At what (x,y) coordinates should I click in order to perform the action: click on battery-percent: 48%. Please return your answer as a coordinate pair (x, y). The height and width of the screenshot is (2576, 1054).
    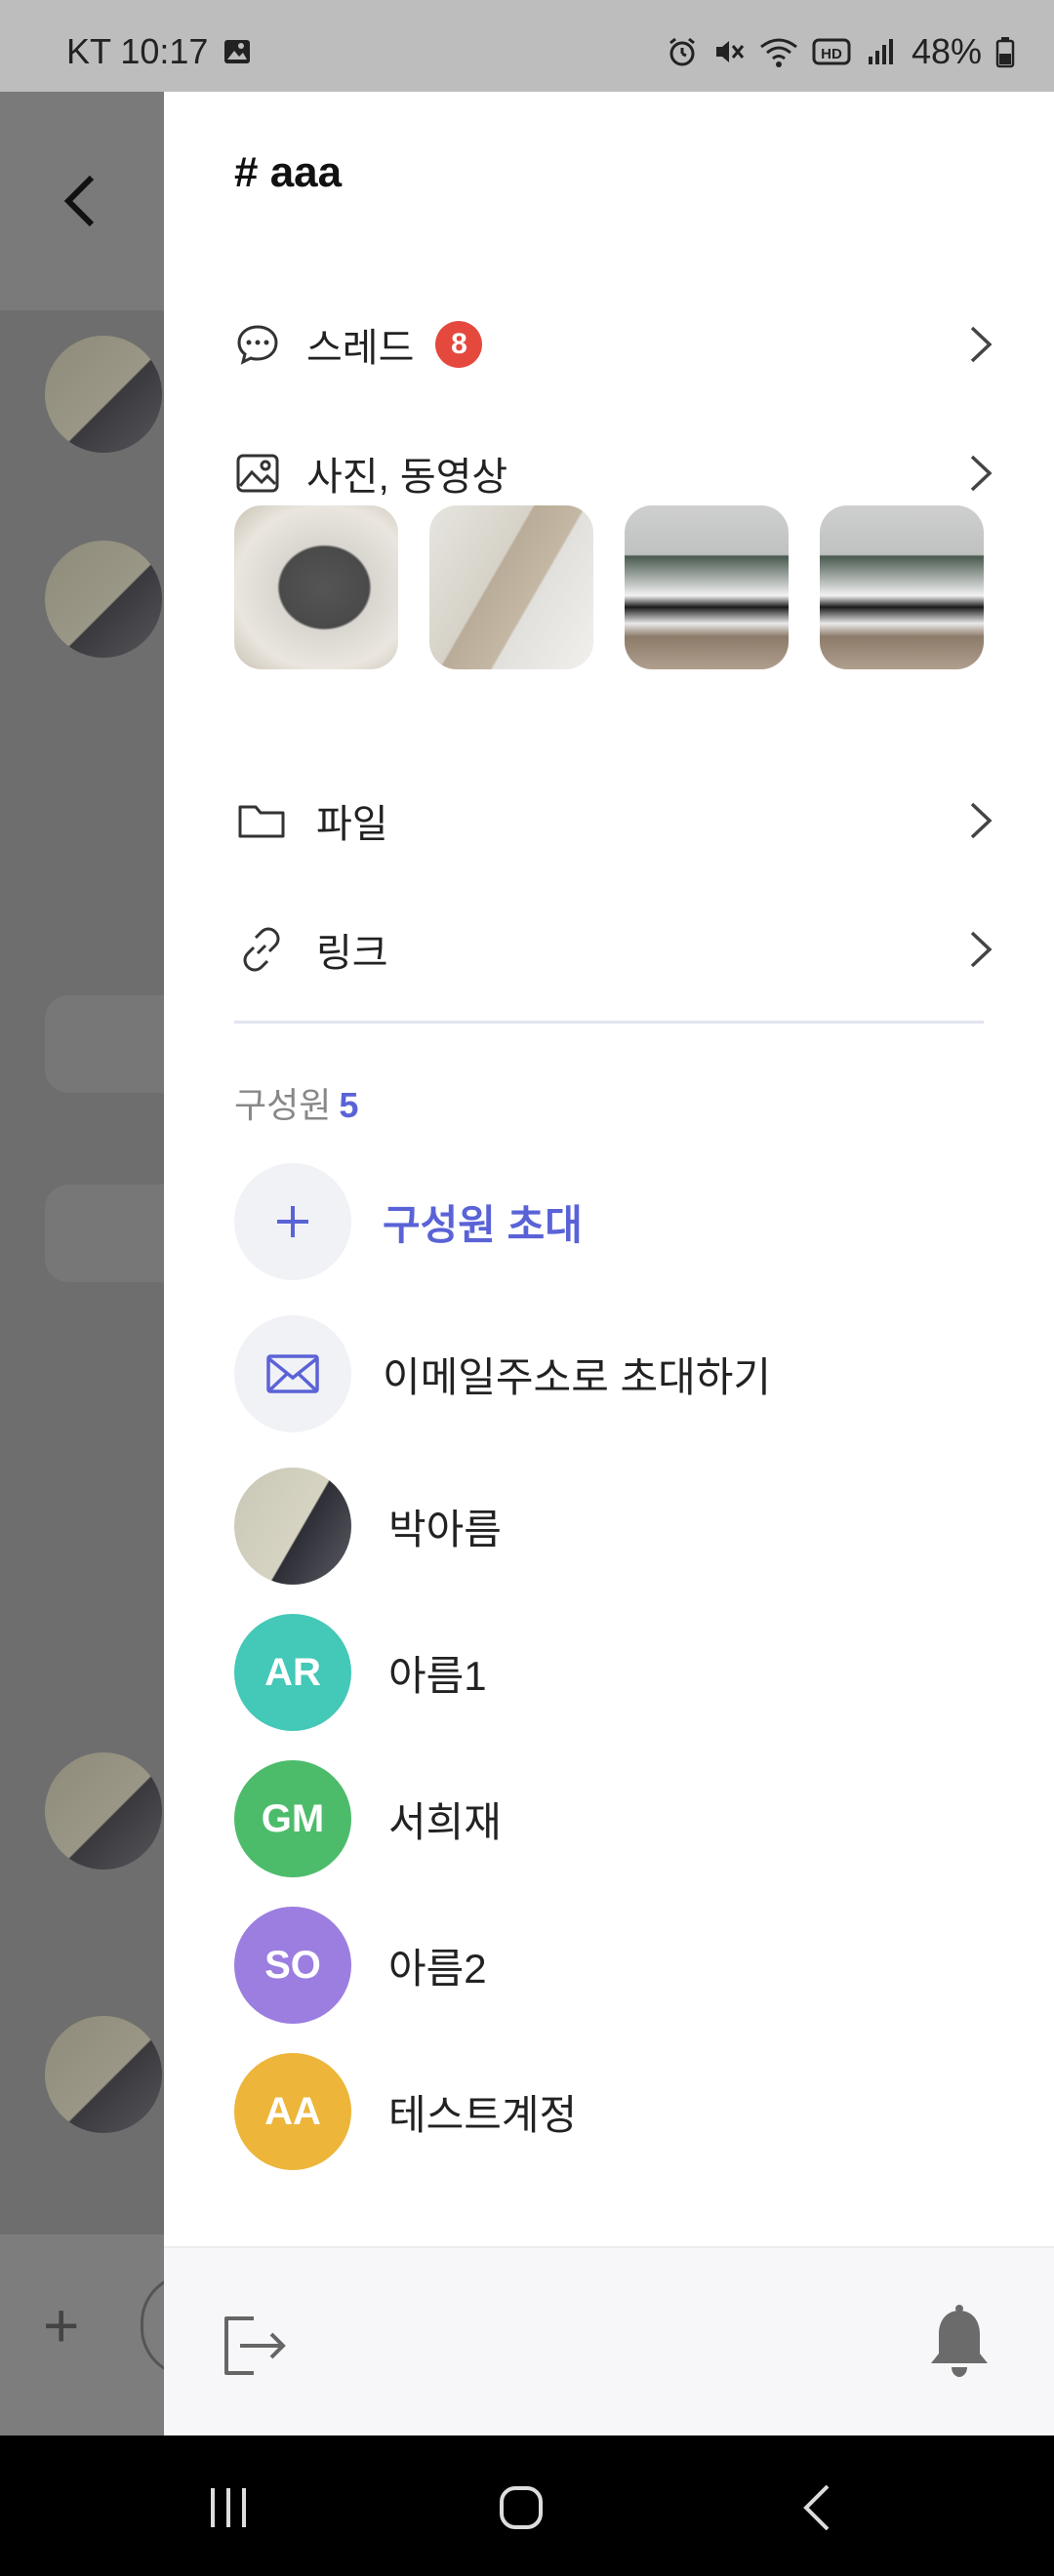
    Looking at the image, I should click on (947, 51).